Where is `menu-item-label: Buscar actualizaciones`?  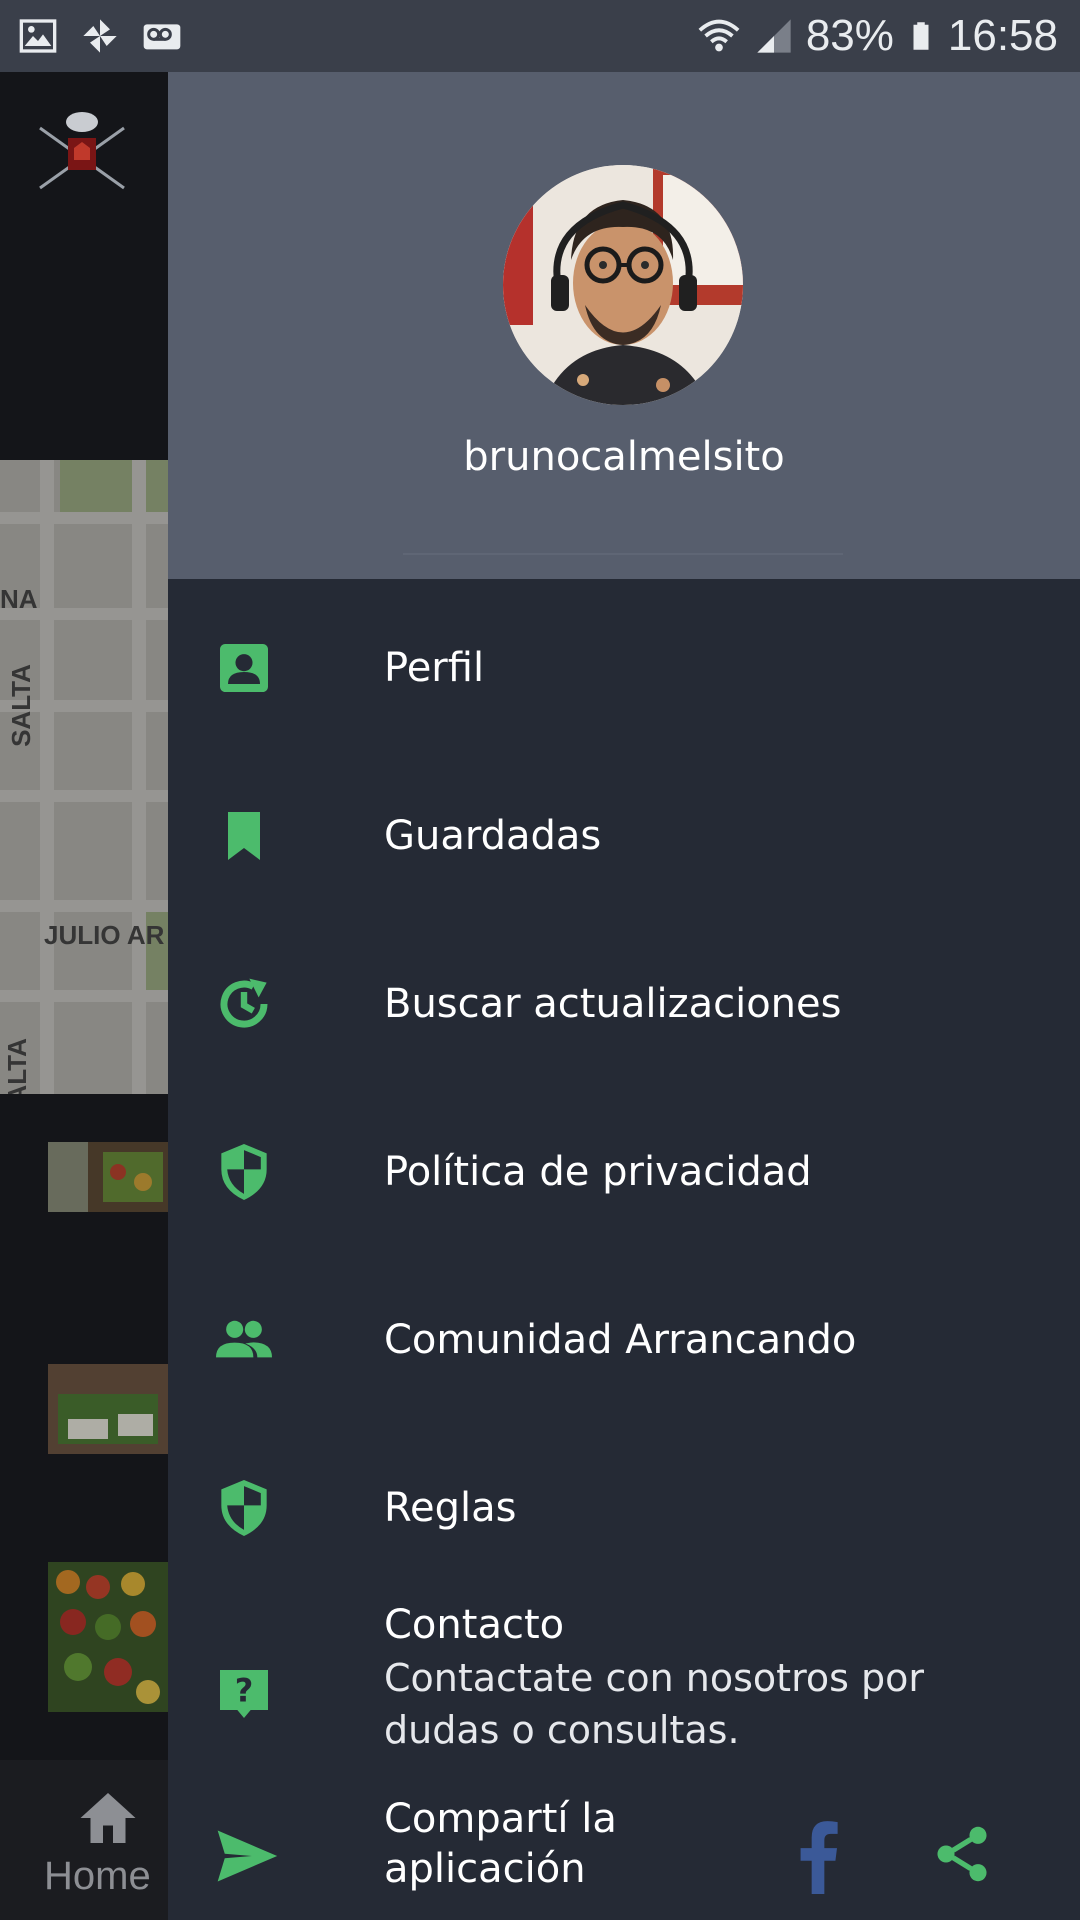 menu-item-label: Buscar actualizaciones is located at coordinates (613, 1004).